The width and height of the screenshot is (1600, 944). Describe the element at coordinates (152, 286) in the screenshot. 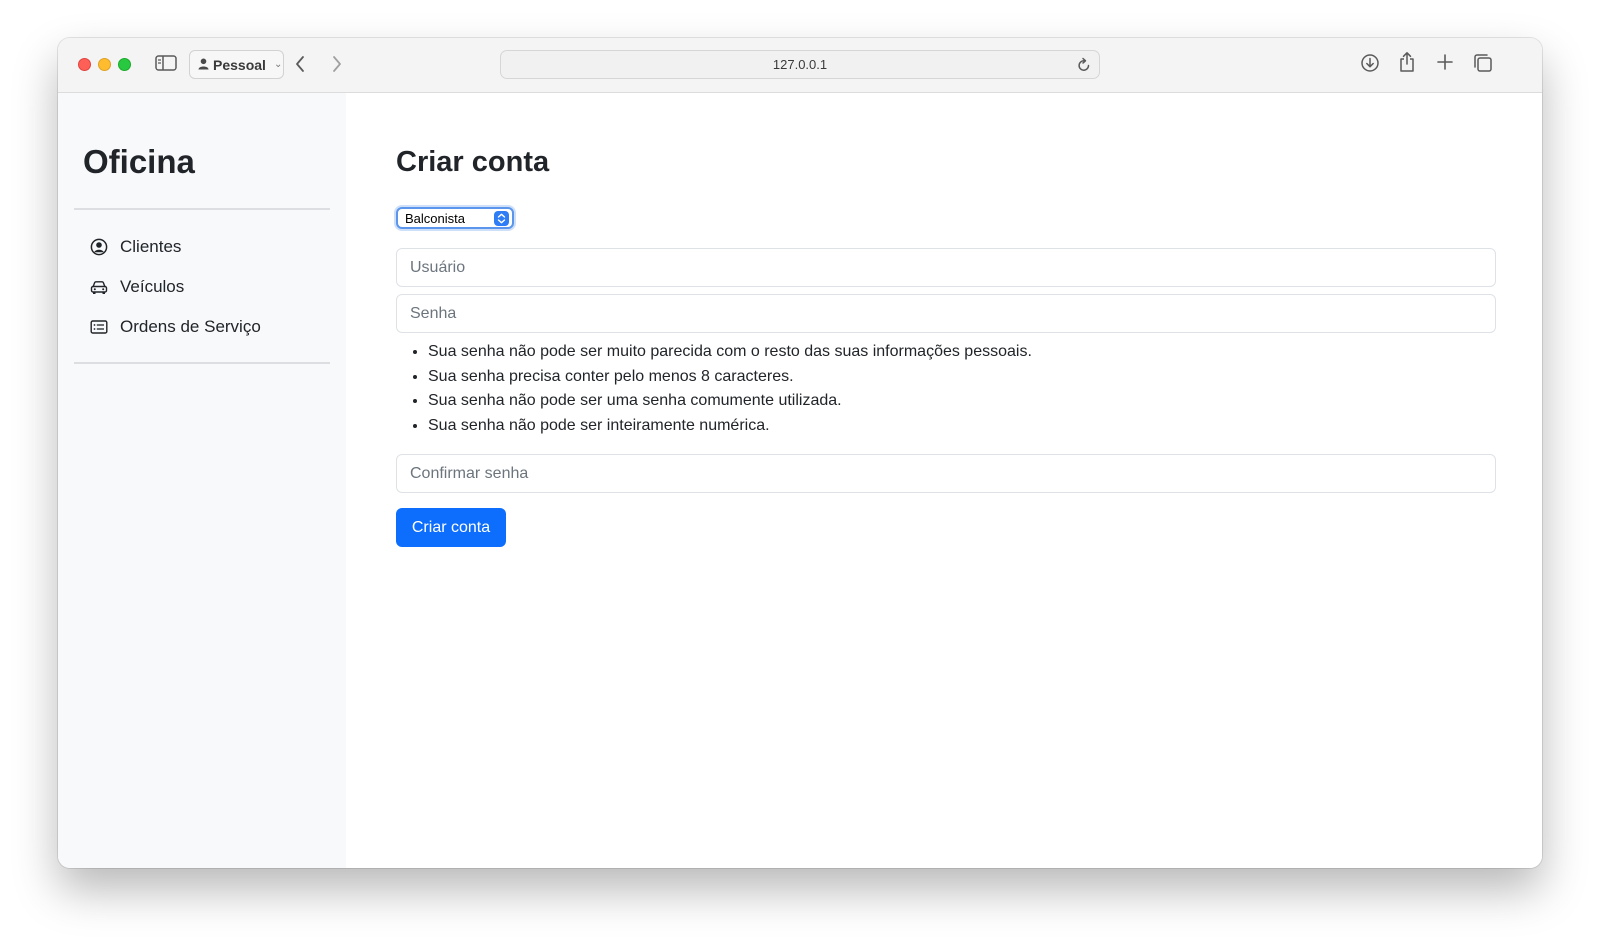

I see `sidebar-item-label: Veículos` at that location.